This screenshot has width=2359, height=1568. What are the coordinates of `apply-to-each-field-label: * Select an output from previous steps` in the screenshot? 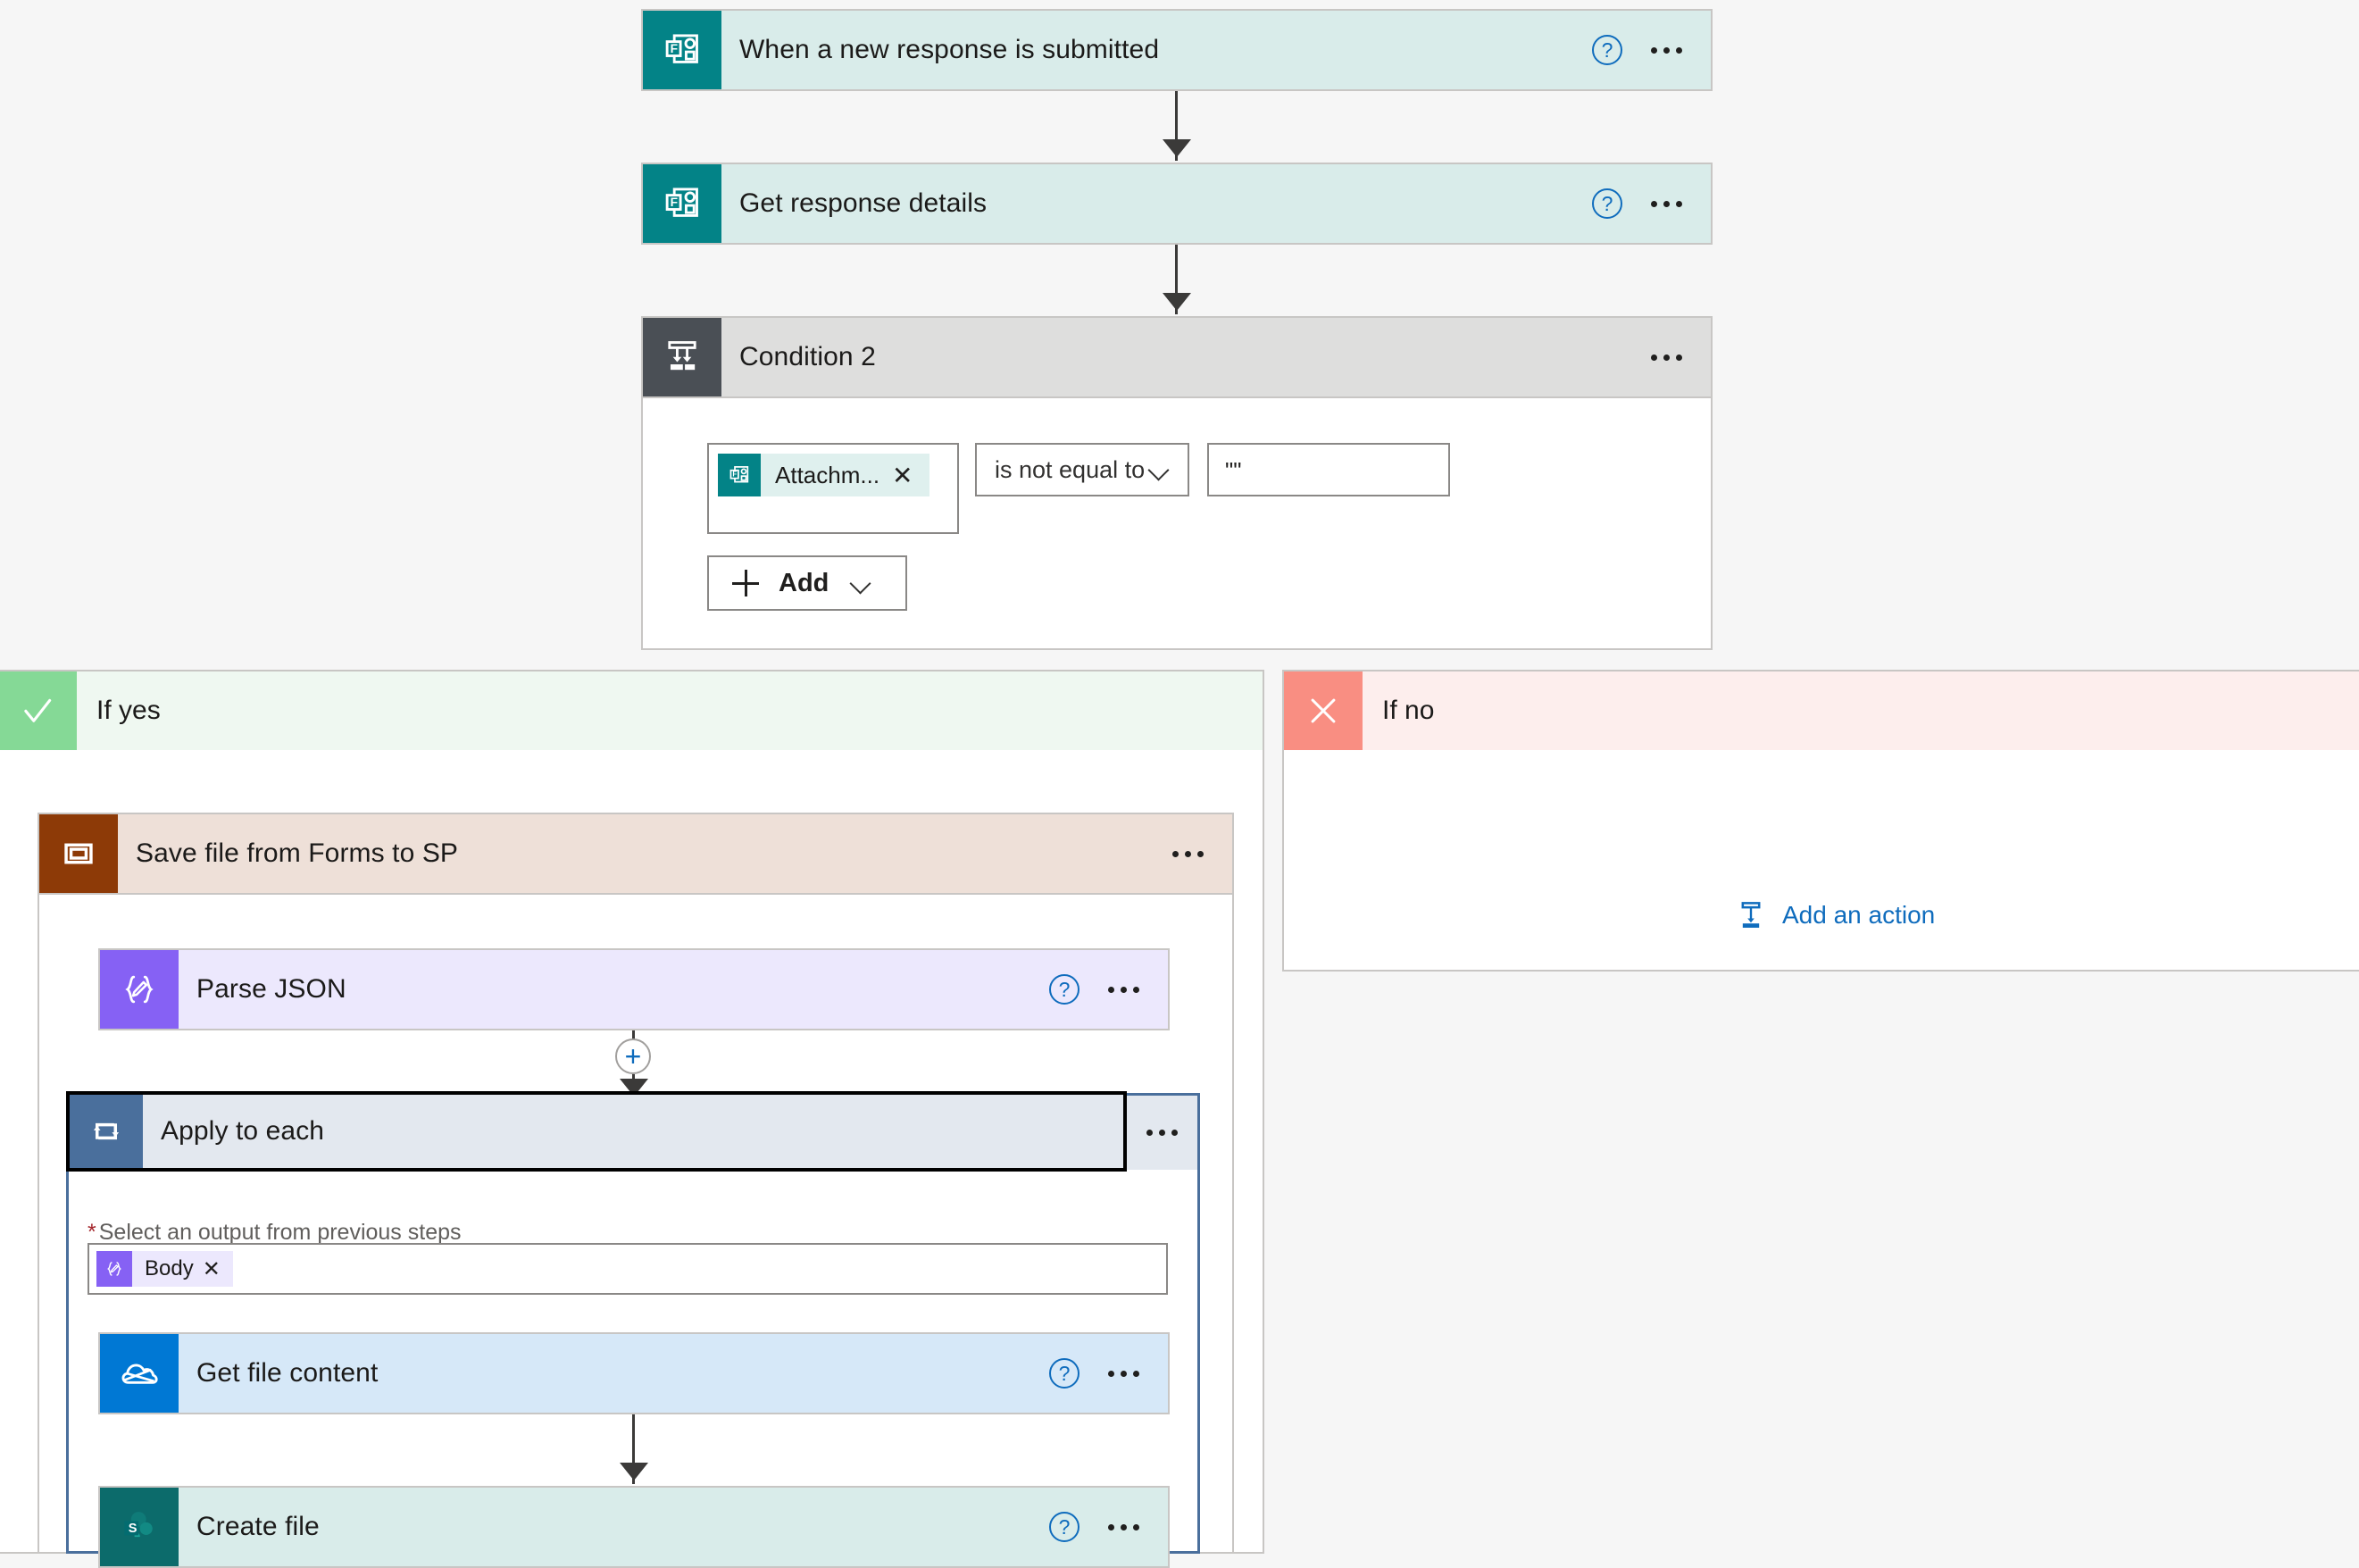 It's located at (275, 1233).